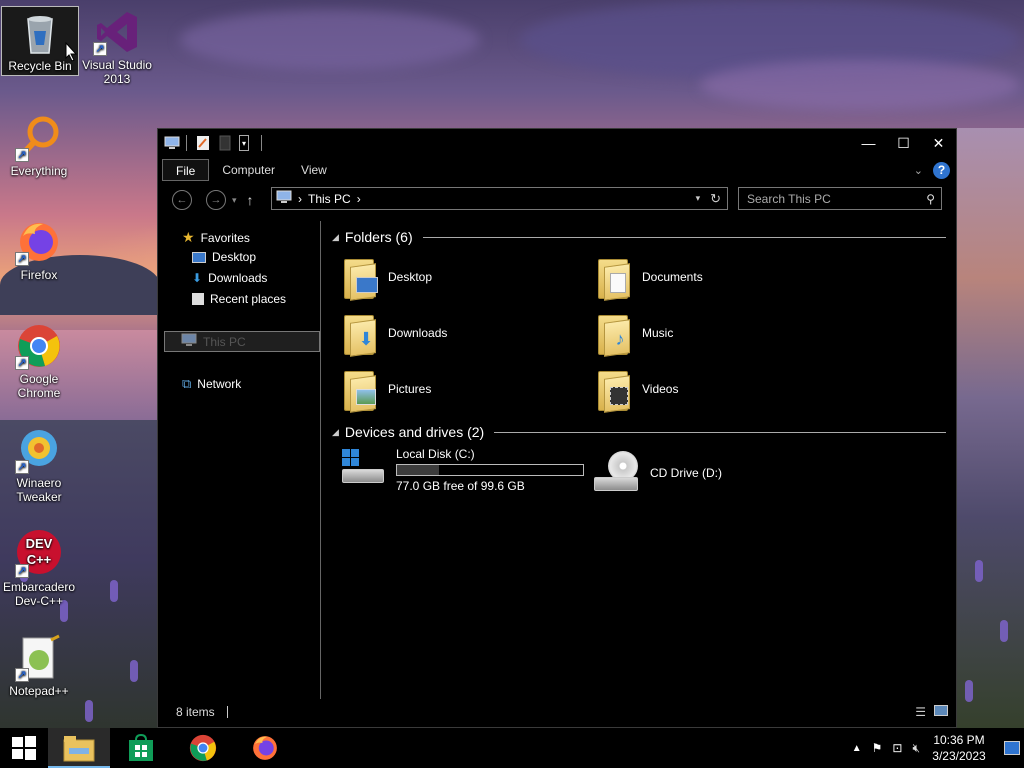 This screenshot has height=768, width=1024. Describe the element at coordinates (378, 237) in the screenshot. I see `group-title: Folders (6)` at that location.